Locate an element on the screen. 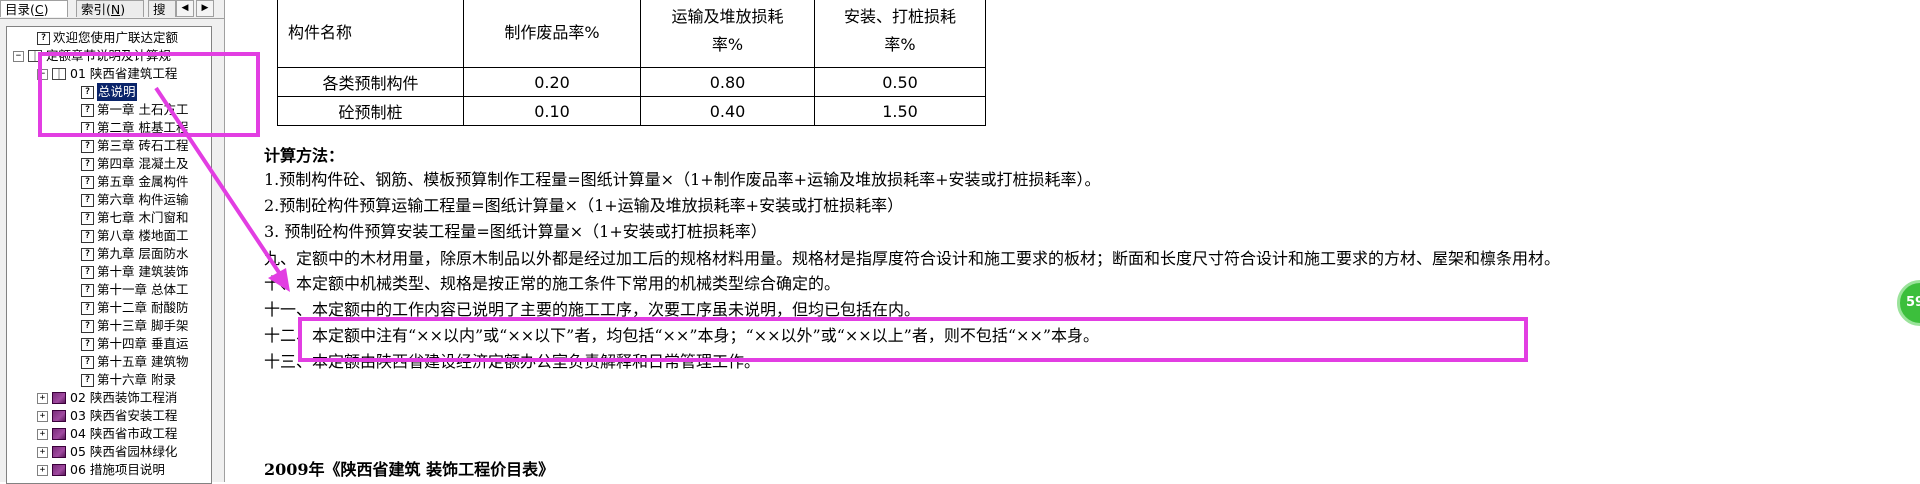  tree-item-chapter: ? 第八章 楼地面工 is located at coordinates (134, 236).